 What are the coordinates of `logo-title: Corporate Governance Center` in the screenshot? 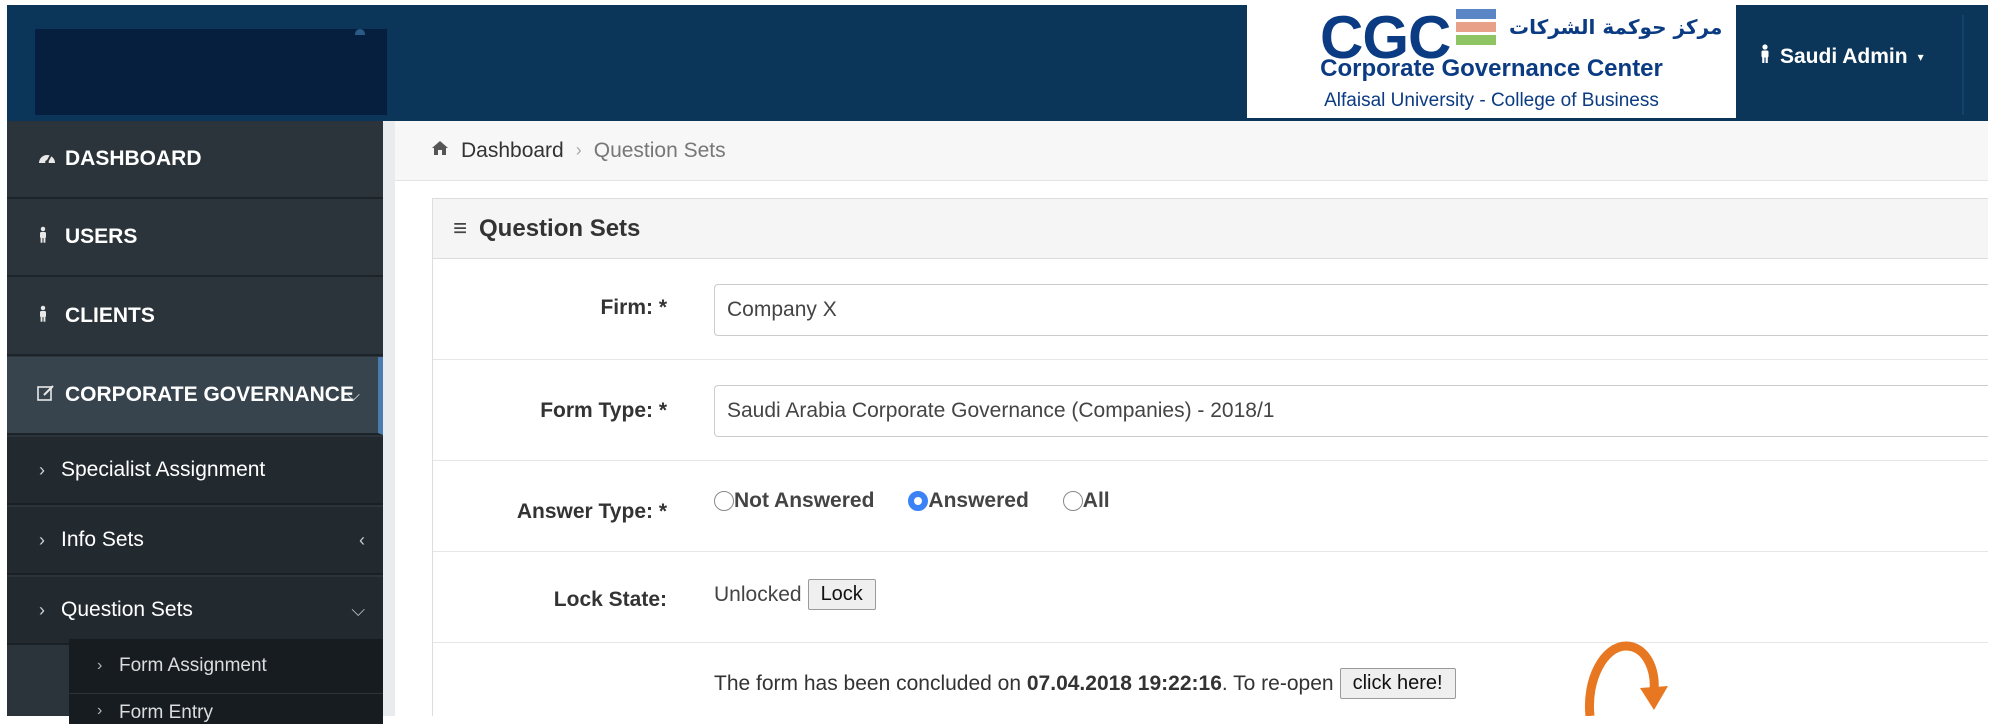 It's located at (1491, 68).